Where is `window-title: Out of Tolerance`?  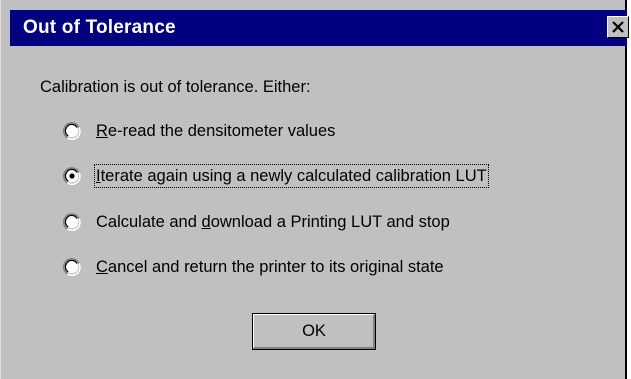 window-title: Out of Tolerance is located at coordinates (99, 27).